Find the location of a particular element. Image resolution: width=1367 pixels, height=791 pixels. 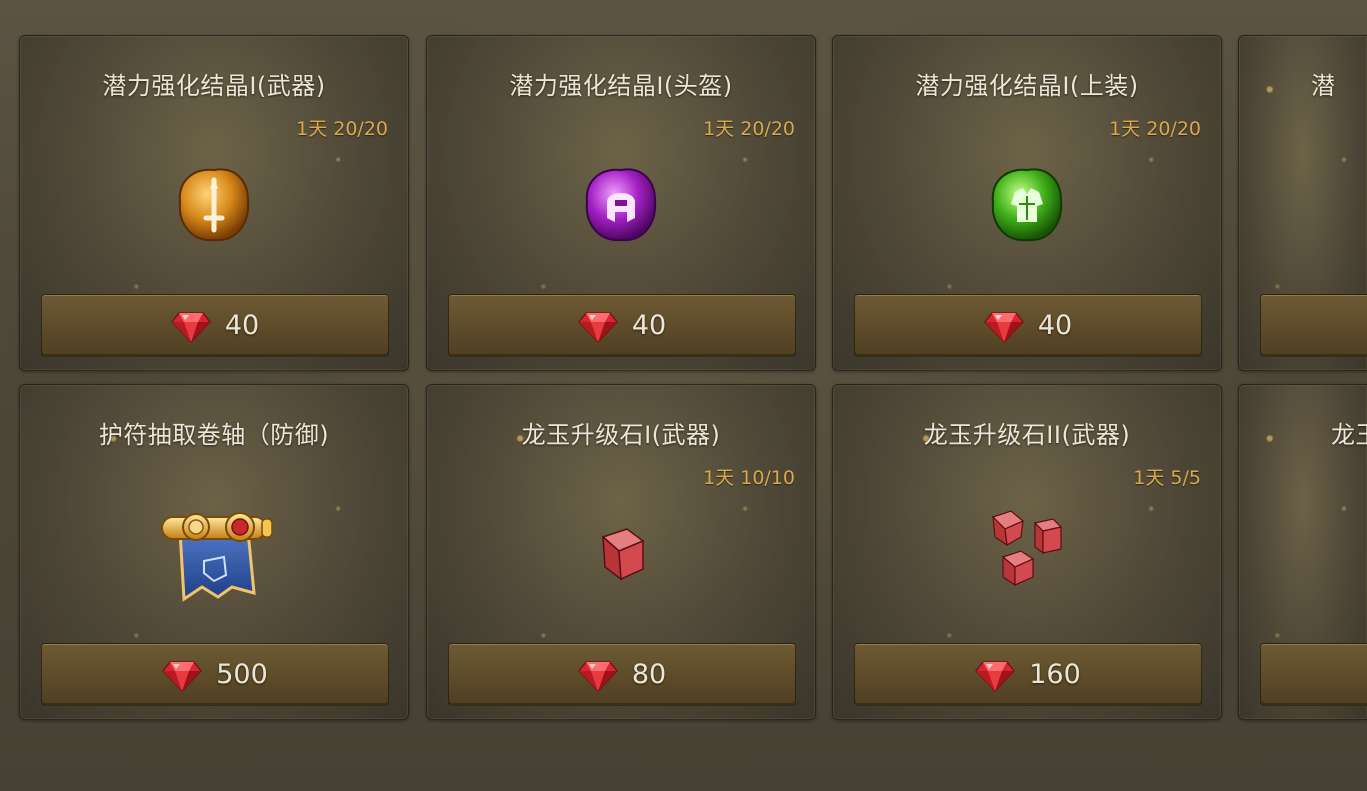

purchase-limit: 1天 5/5 is located at coordinates (1167, 478).